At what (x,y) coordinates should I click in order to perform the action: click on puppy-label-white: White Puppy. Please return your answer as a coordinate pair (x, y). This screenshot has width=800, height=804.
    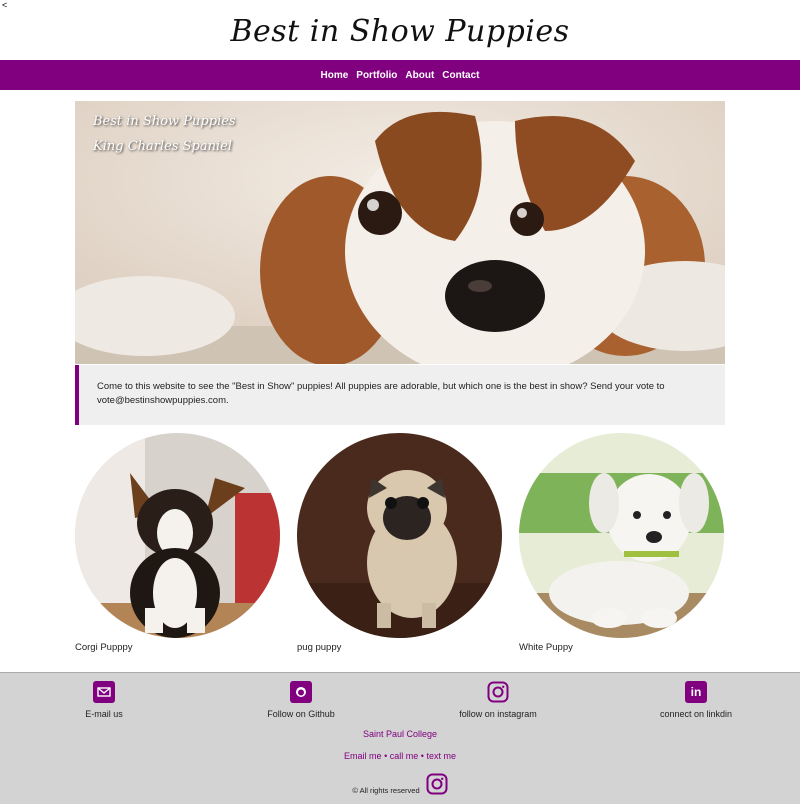
    Looking at the image, I should click on (546, 647).